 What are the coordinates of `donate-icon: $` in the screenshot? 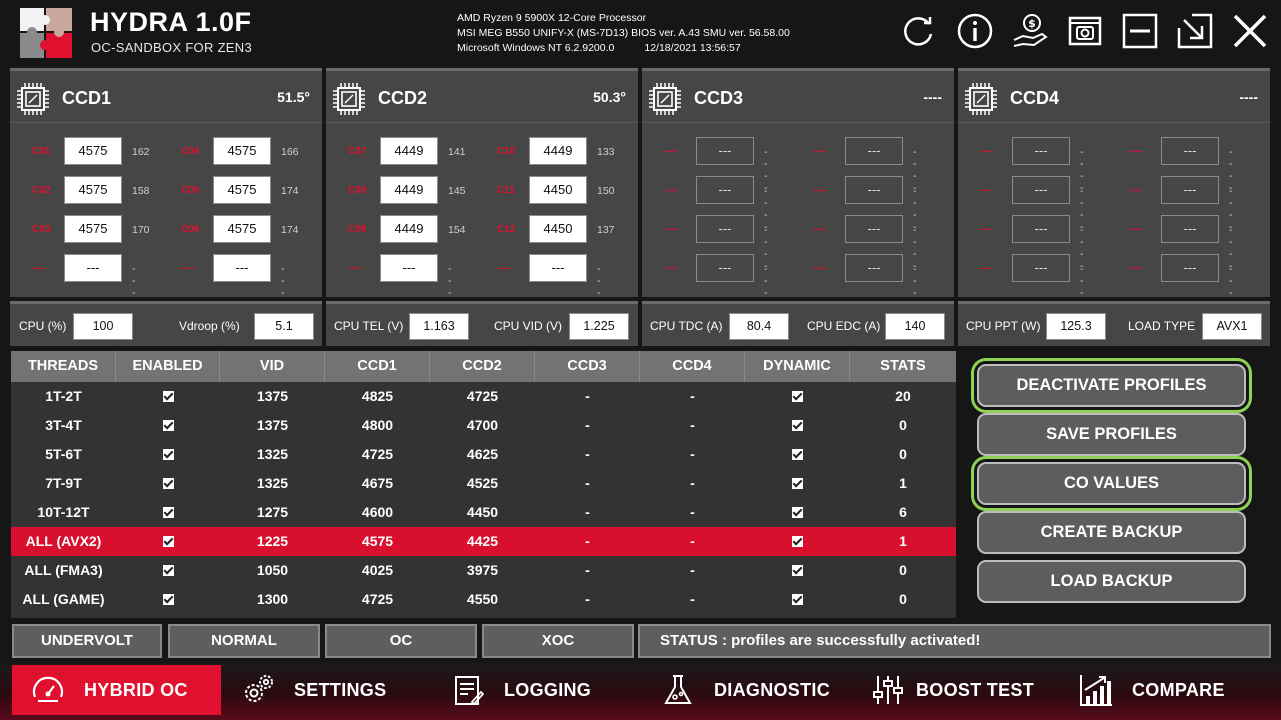 It's located at (1030, 31).